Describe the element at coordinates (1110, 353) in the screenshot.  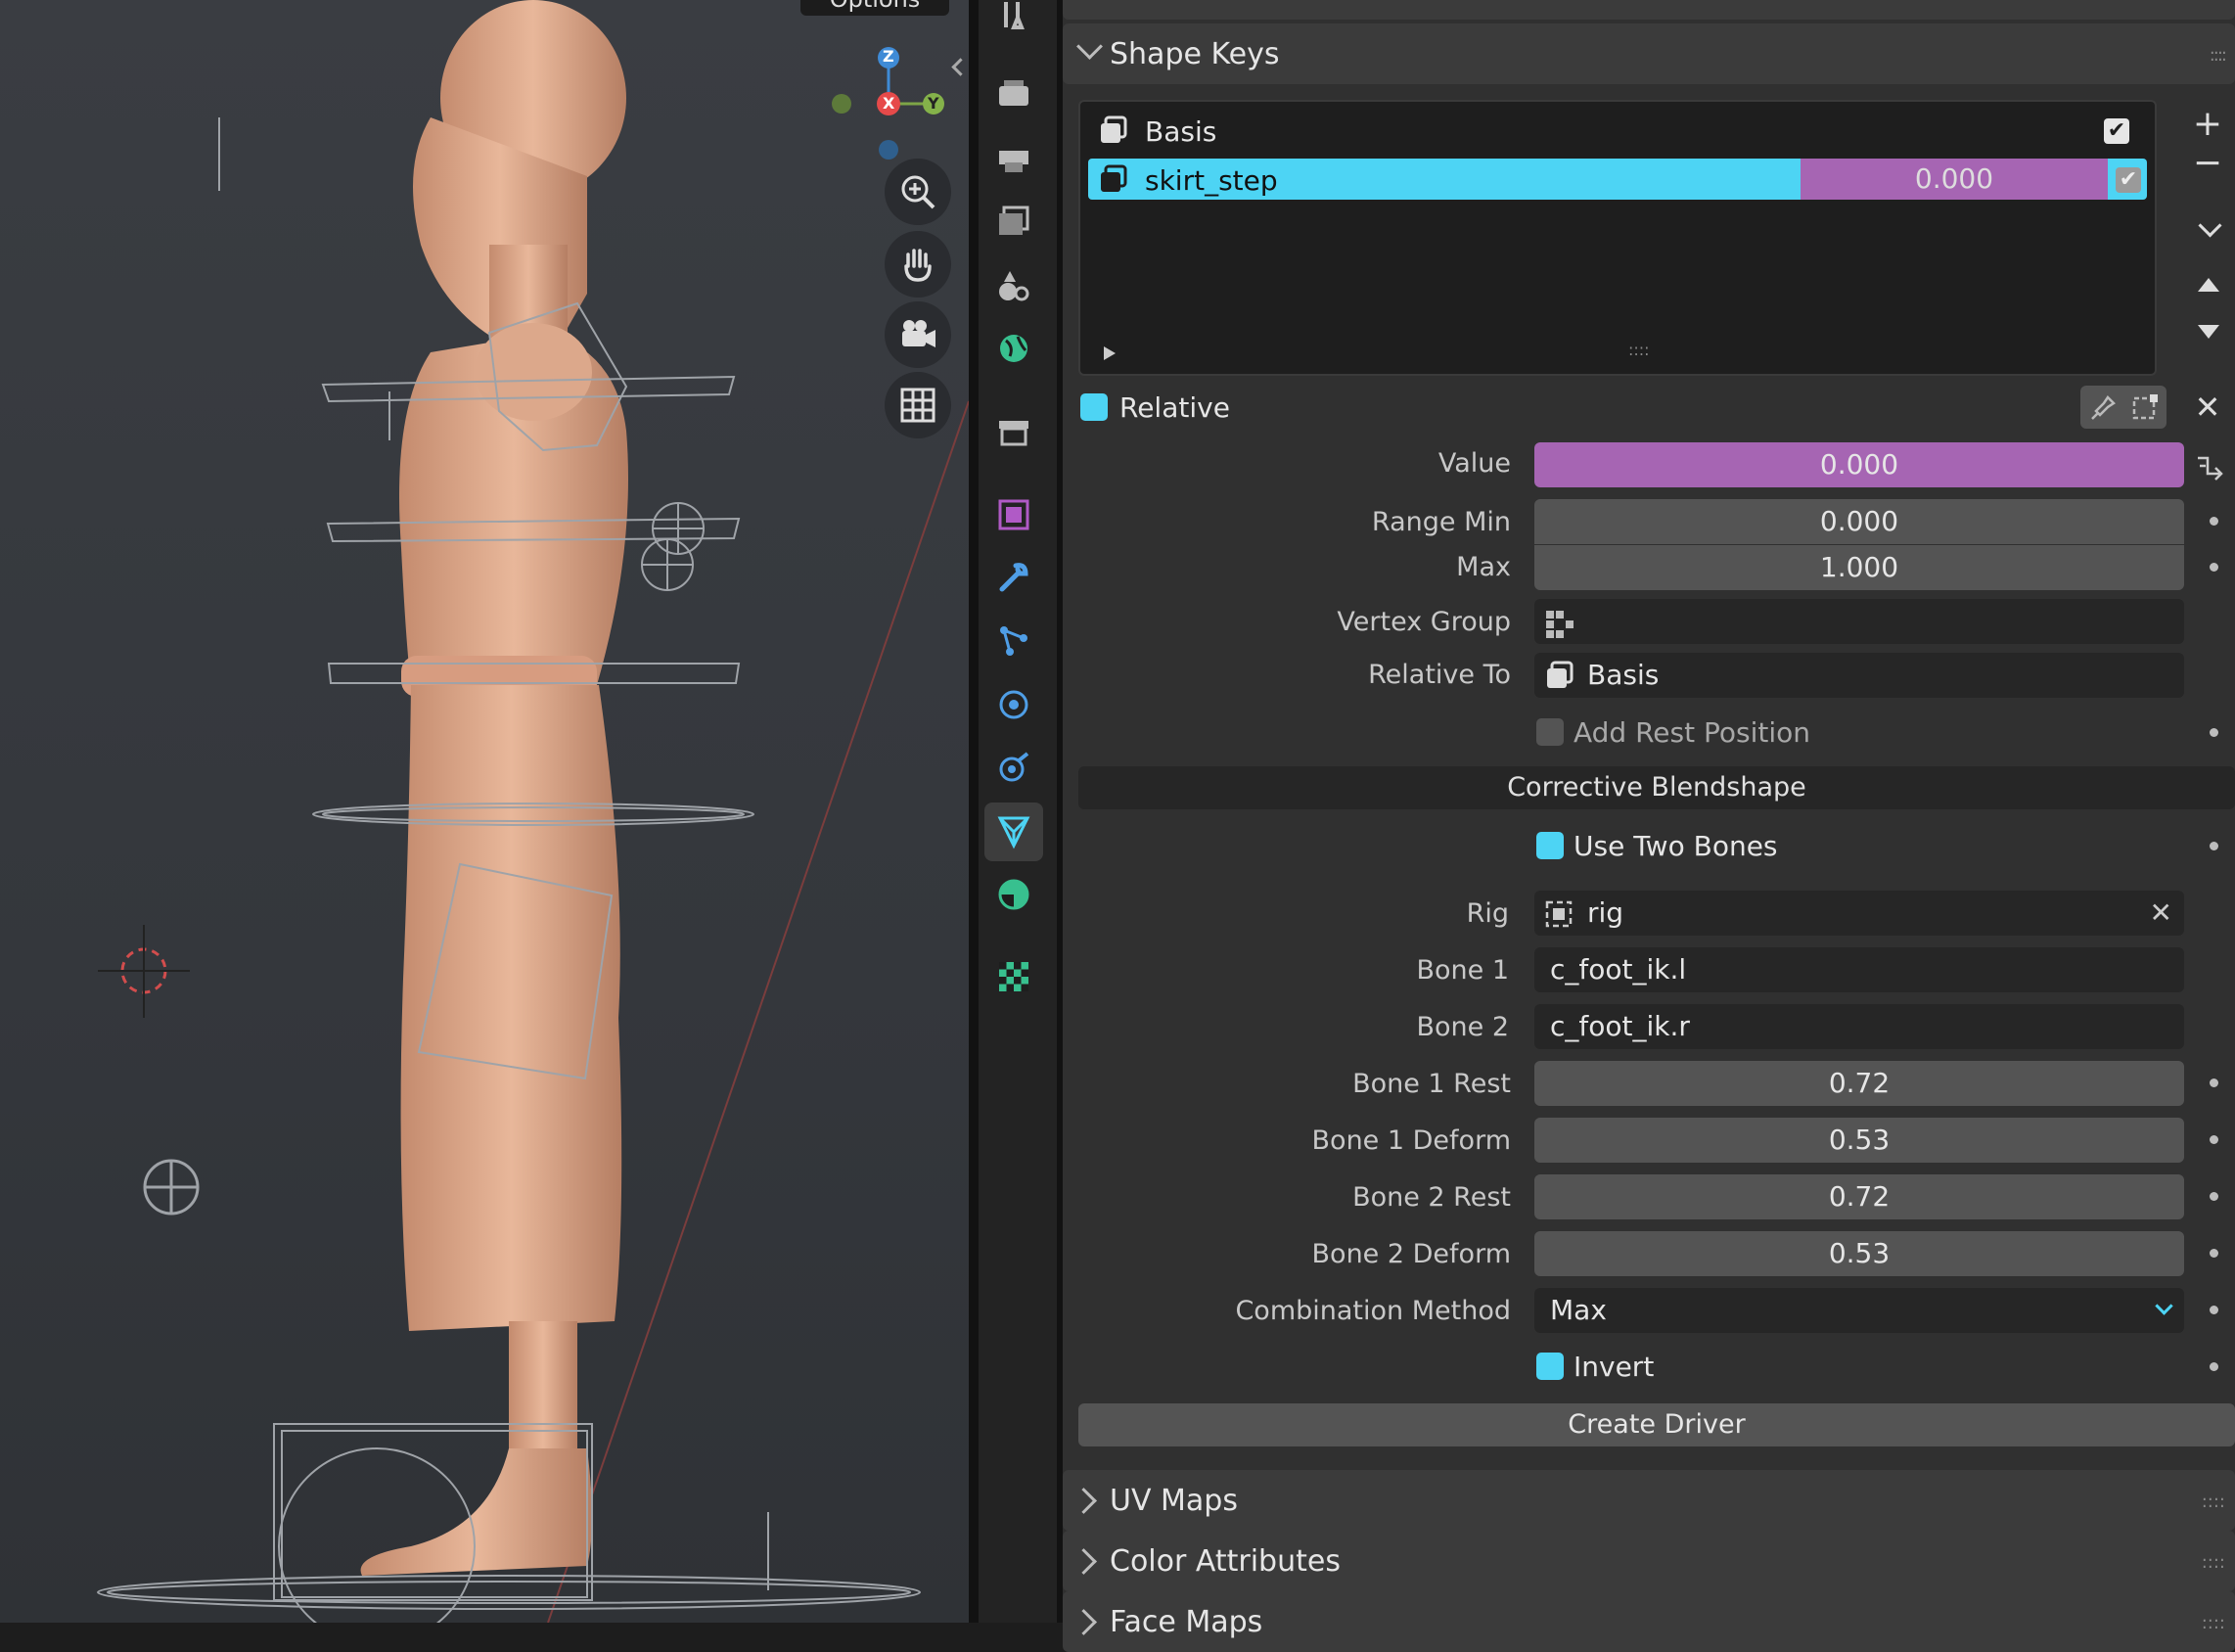
I see `filter-toggle-icon` at that location.